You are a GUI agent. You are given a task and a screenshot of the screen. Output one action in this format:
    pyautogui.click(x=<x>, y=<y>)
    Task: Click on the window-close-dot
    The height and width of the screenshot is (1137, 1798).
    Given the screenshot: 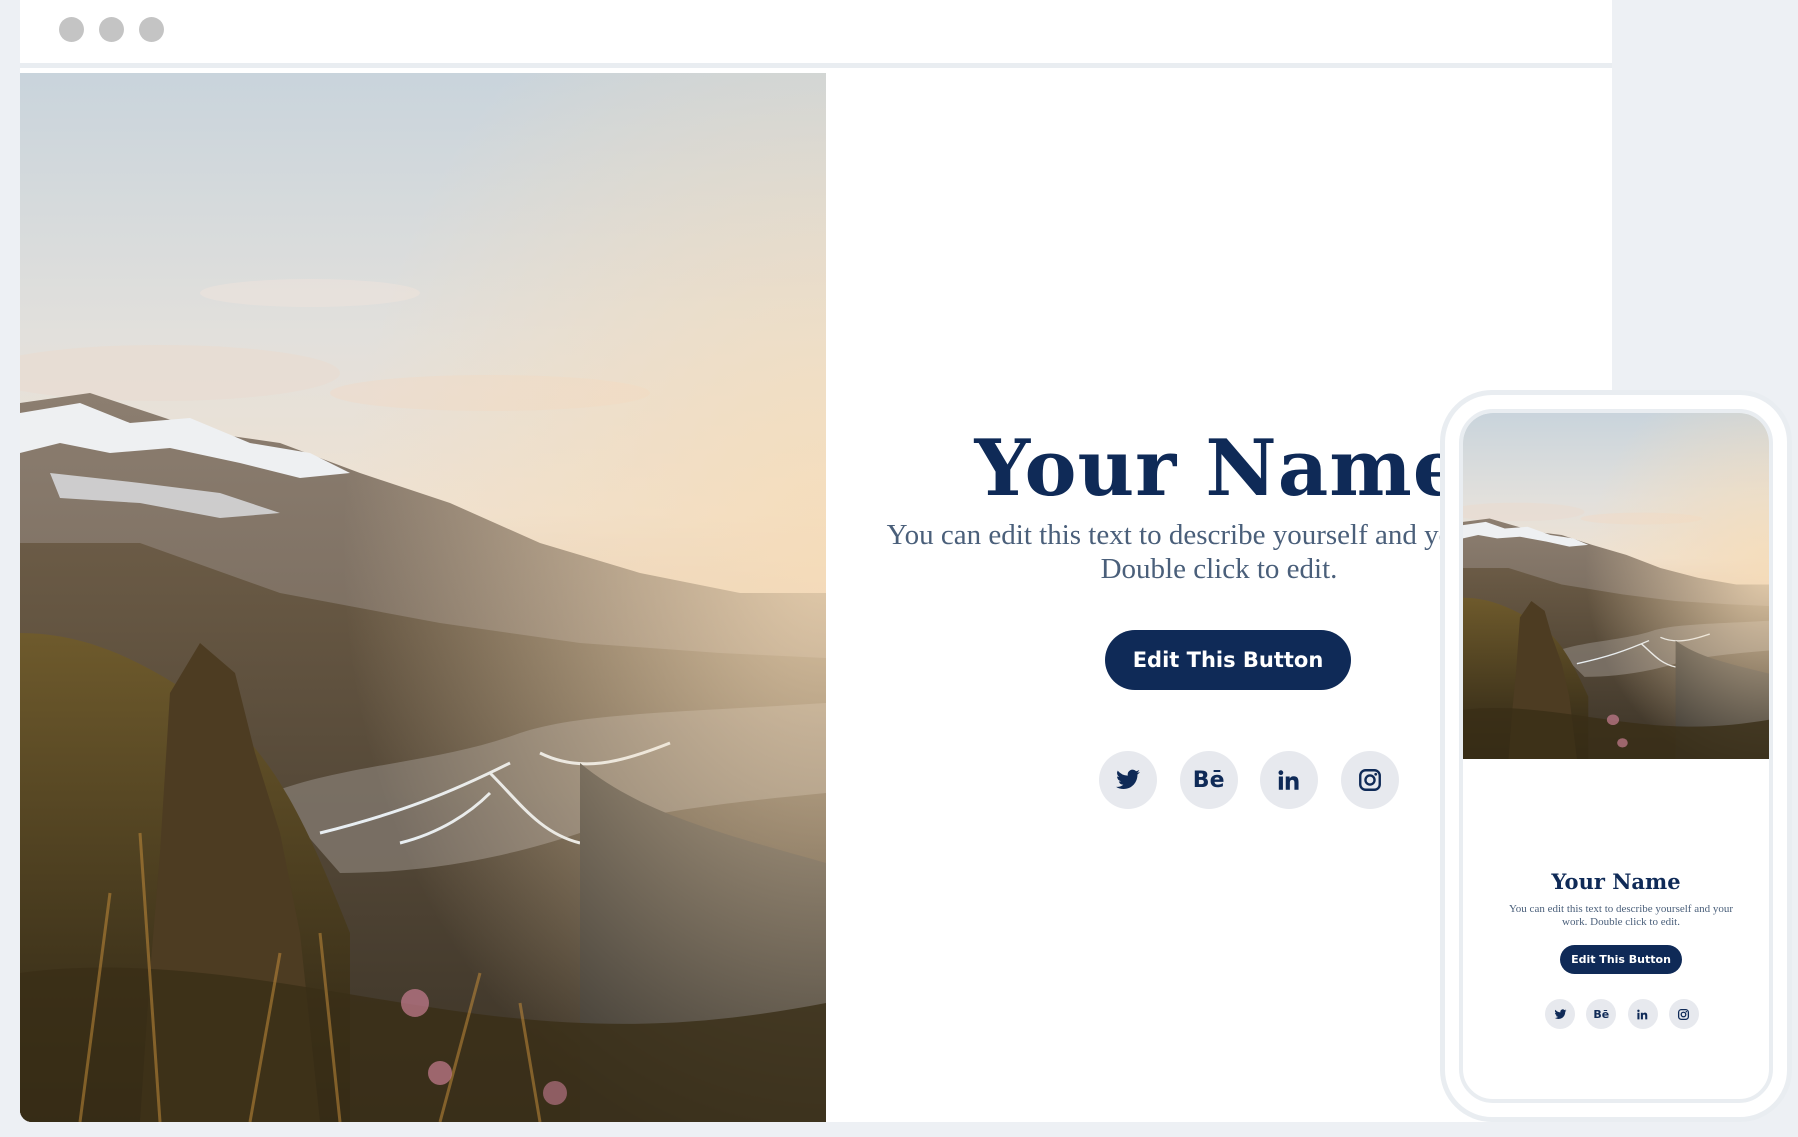 What is the action you would take?
    pyautogui.click(x=71, y=29)
    